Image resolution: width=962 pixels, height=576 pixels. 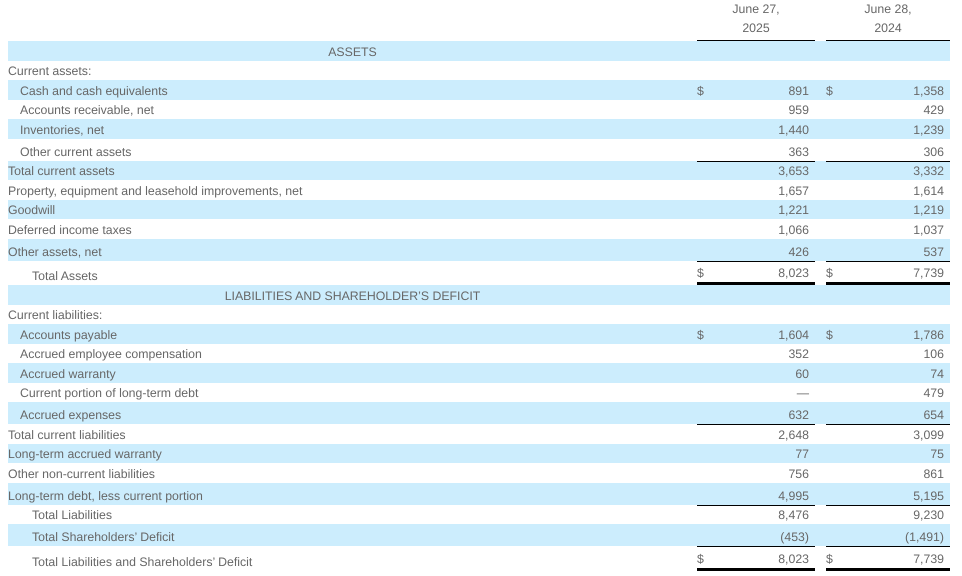 I want to click on amount-cell: 60, so click(x=802, y=373).